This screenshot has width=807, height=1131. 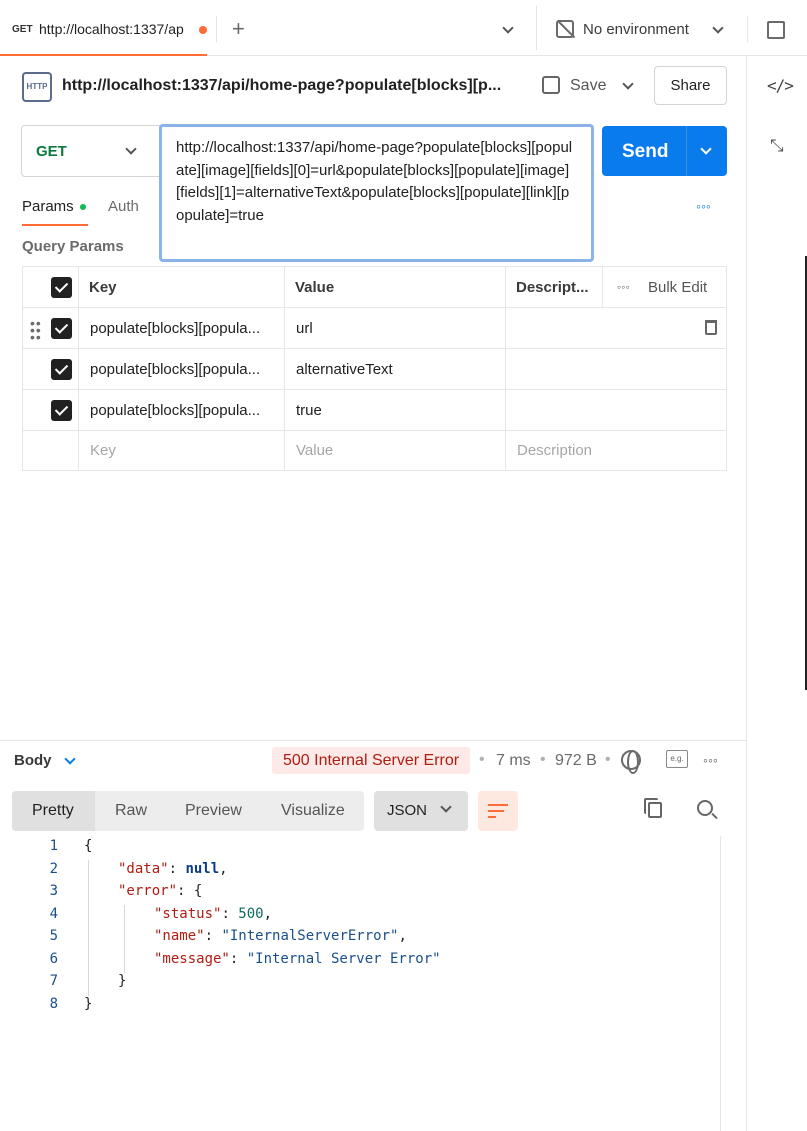 I want to click on column-header-key: Key, so click(x=103, y=287).